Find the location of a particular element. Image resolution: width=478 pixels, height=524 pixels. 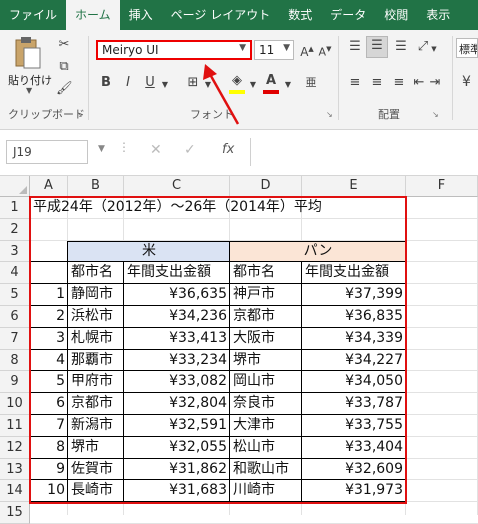

cell-rank: 1 is located at coordinates (49, 295).